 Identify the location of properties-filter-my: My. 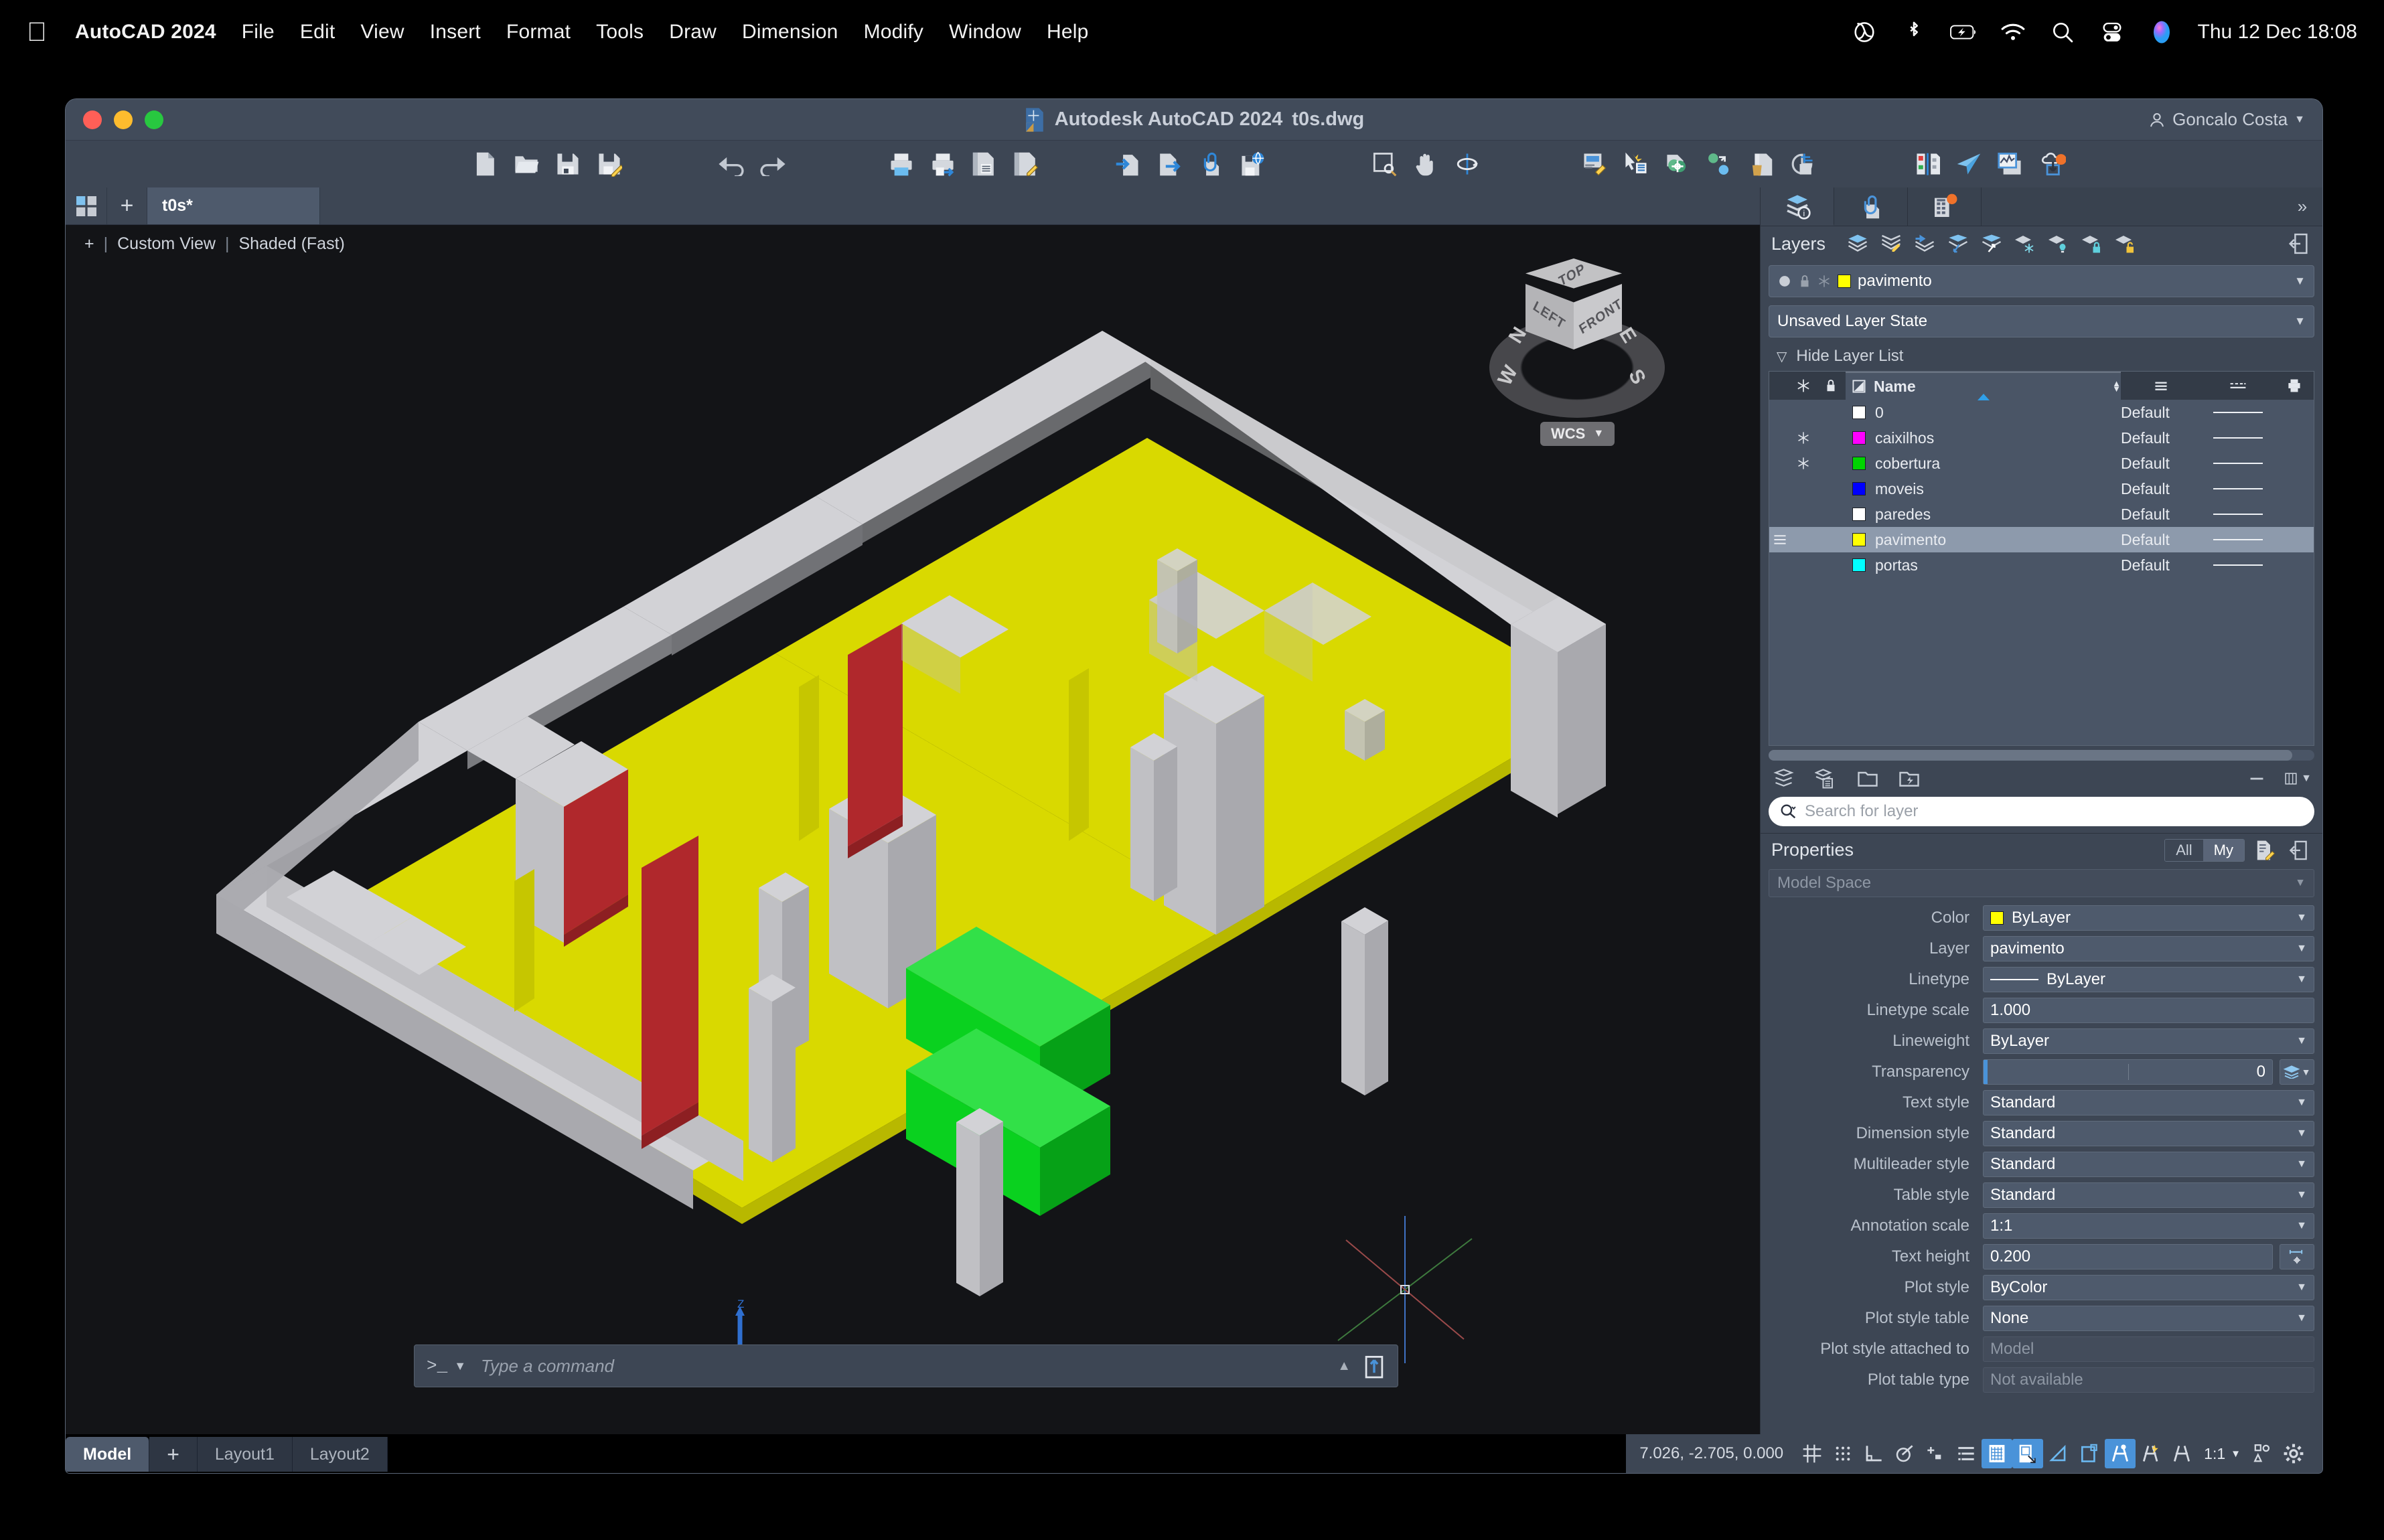
(2223, 850).